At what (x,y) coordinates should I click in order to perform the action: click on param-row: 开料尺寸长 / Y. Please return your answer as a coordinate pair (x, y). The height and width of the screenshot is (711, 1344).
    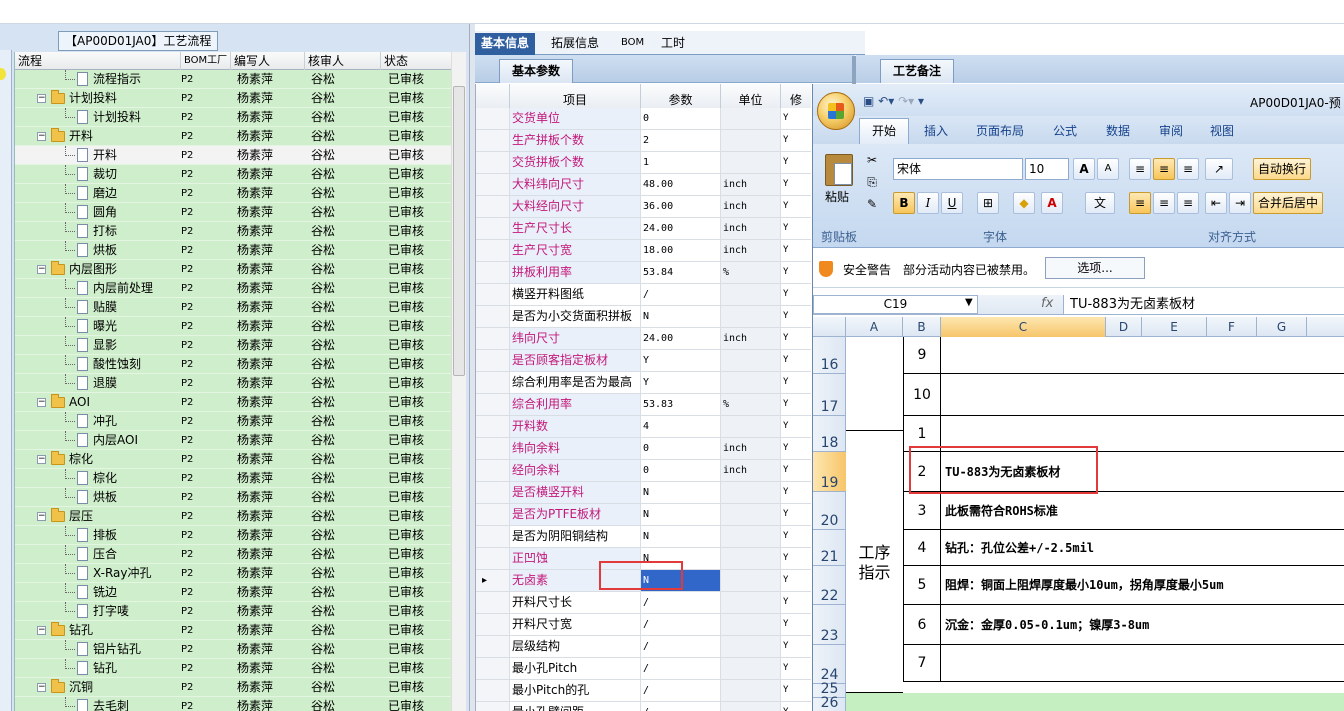
    Looking at the image, I should click on (643, 603).